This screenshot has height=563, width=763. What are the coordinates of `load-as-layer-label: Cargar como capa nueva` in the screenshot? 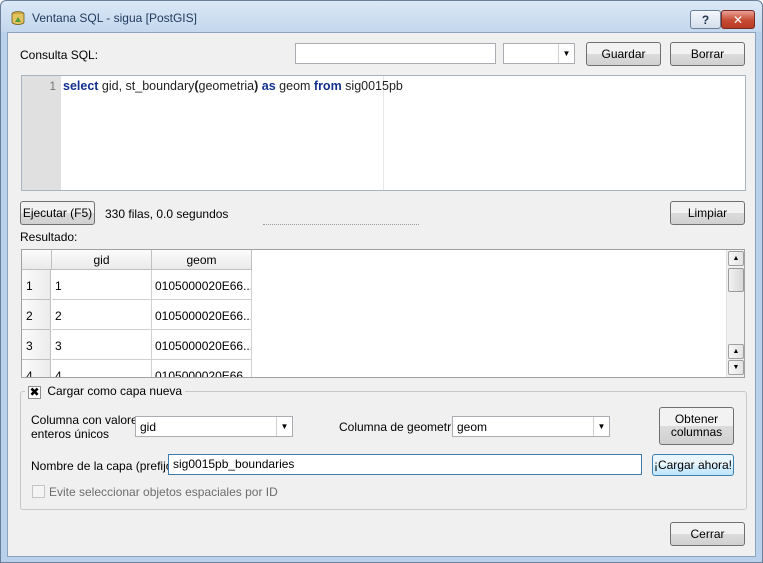 It's located at (114, 391).